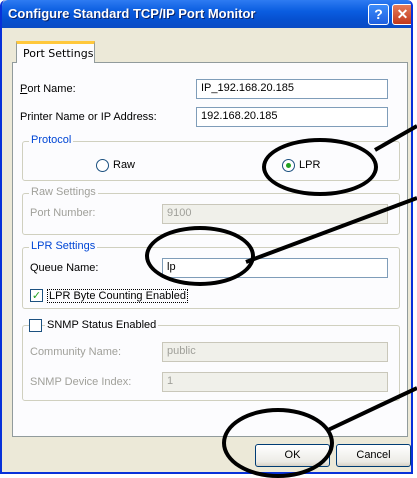  What do you see at coordinates (55, 52) in the screenshot?
I see `tab-port-settings: Port Settings` at bounding box center [55, 52].